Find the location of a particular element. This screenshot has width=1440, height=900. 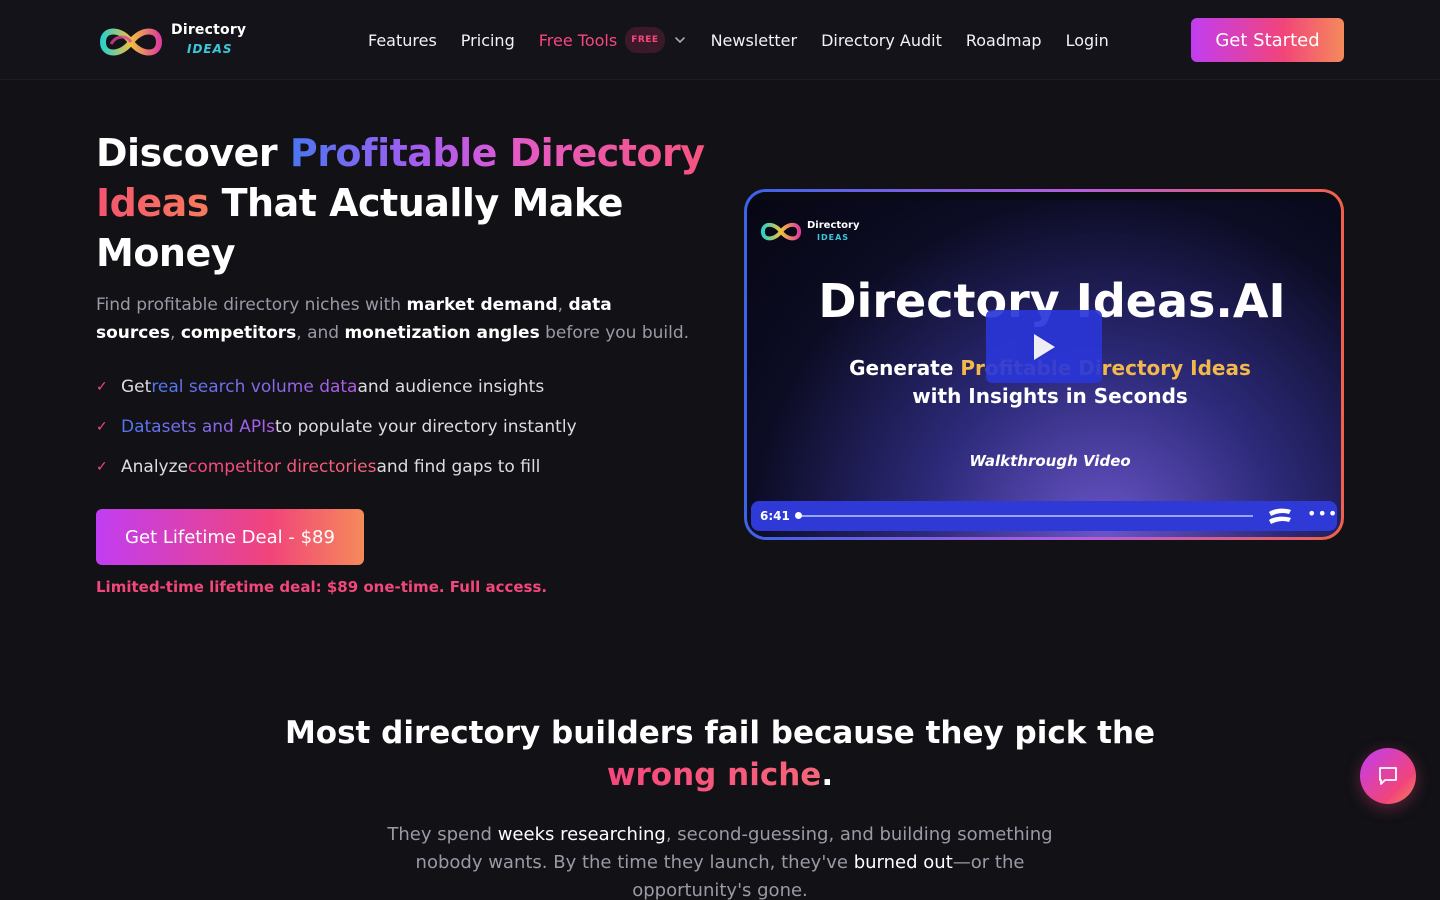

video-logo: Directory IDEAS is located at coordinates (814, 231).